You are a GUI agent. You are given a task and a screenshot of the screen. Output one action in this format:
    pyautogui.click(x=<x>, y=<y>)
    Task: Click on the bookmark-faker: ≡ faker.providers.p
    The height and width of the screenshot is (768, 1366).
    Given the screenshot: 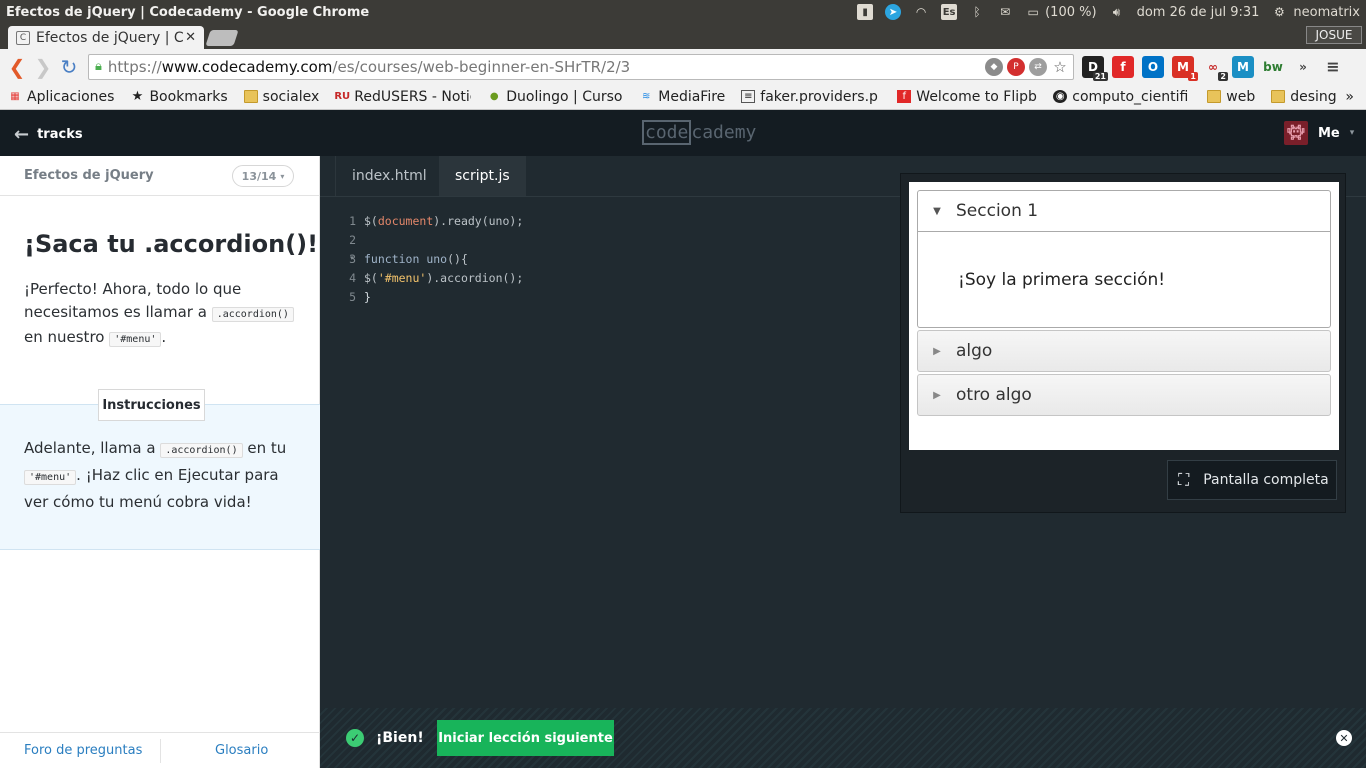 What is the action you would take?
    pyautogui.click(x=811, y=97)
    